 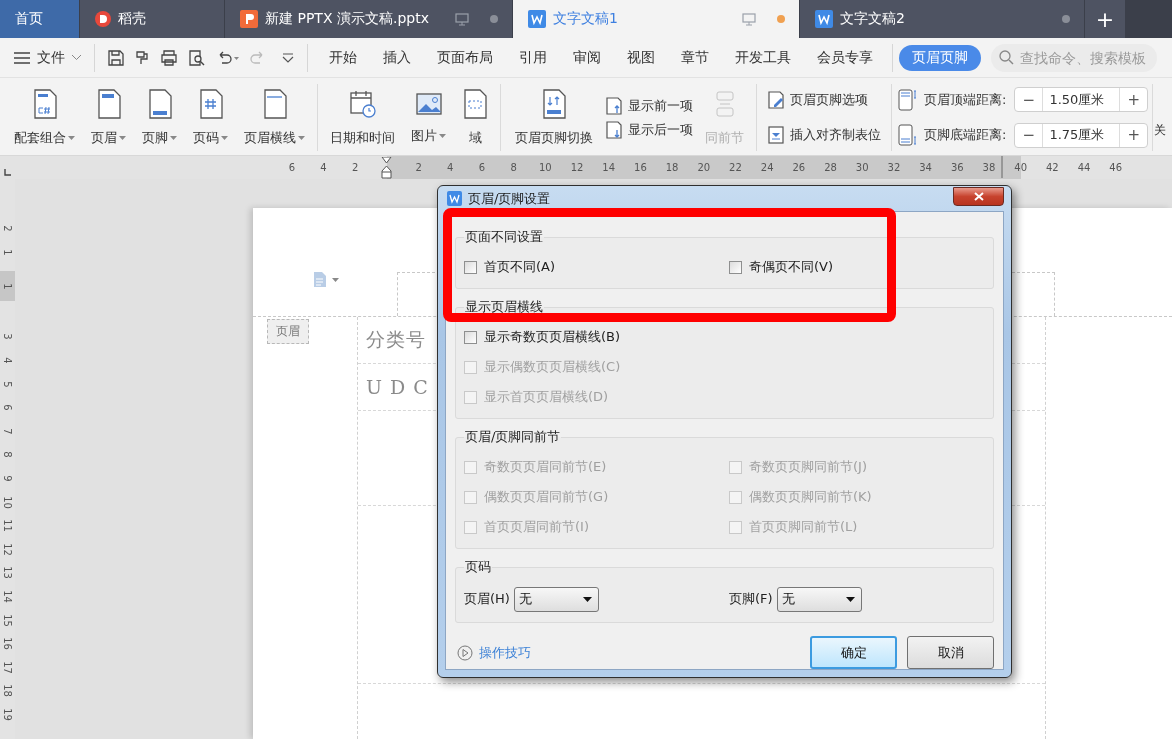 I want to click on ruler-number: 7, so click(x=7, y=431).